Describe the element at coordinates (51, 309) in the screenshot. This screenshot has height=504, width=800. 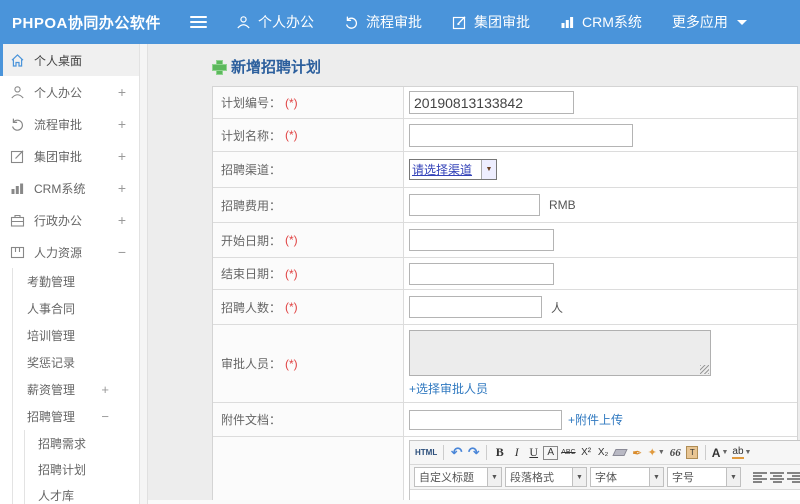
I see `sidebar-item-label: 人事合同` at that location.